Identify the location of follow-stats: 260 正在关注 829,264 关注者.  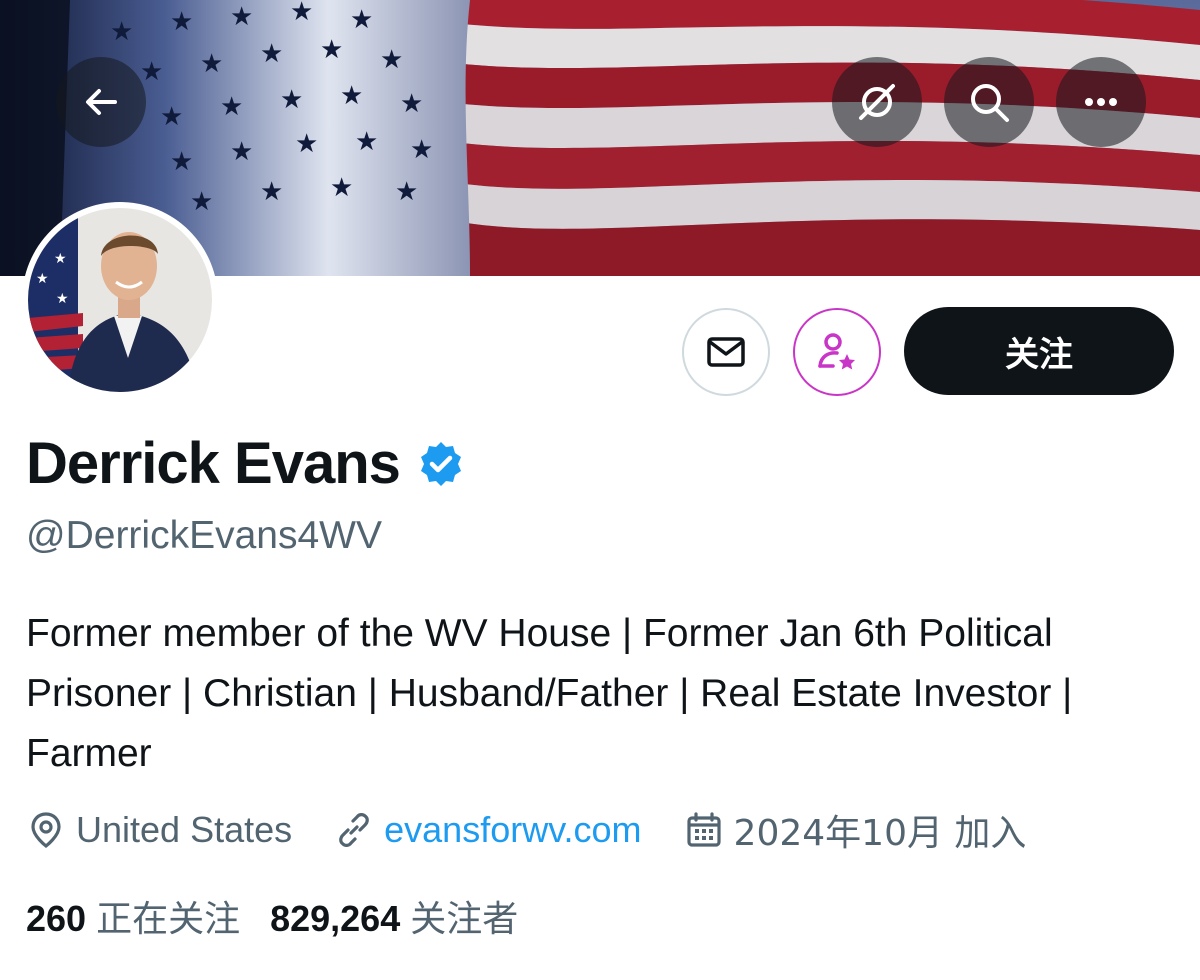
(287, 916).